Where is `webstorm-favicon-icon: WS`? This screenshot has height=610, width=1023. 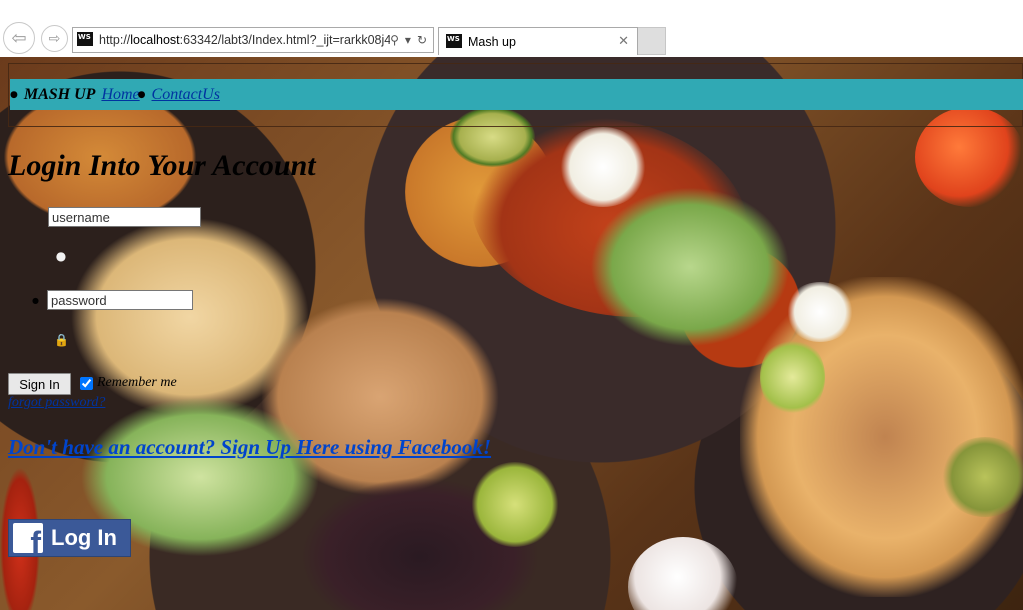 webstorm-favicon-icon: WS is located at coordinates (85, 40).